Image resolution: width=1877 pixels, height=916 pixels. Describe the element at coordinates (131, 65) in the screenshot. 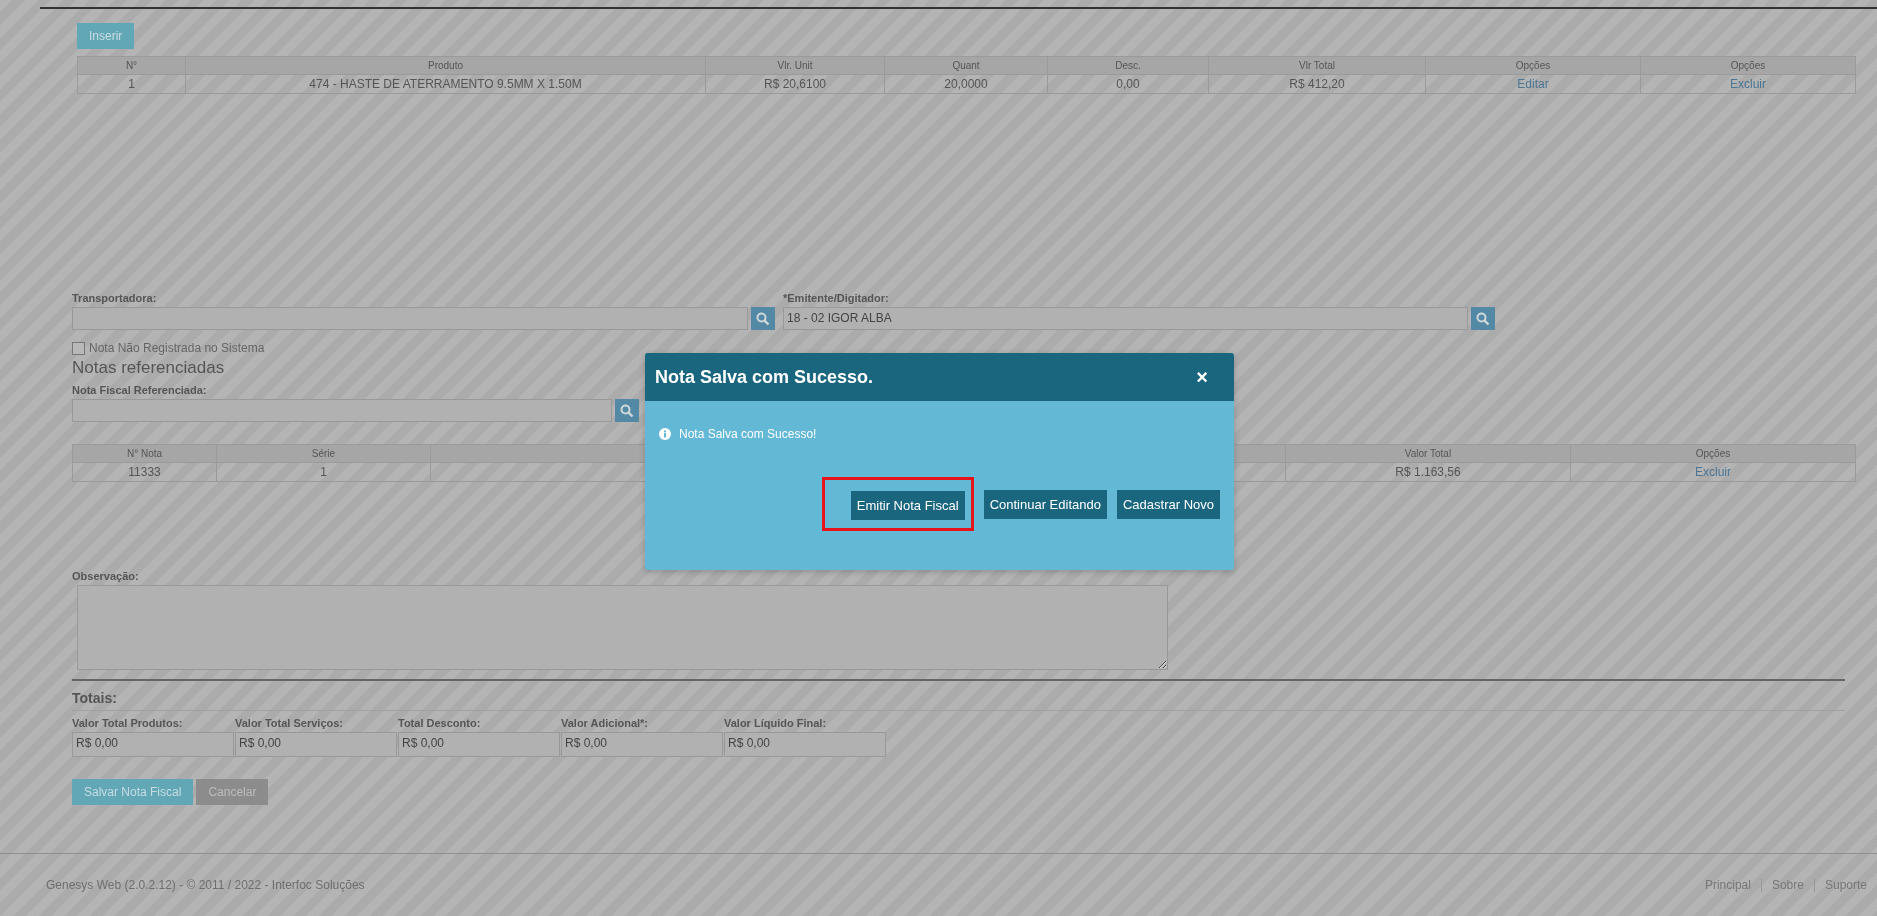

I see `column-header: N°` at that location.